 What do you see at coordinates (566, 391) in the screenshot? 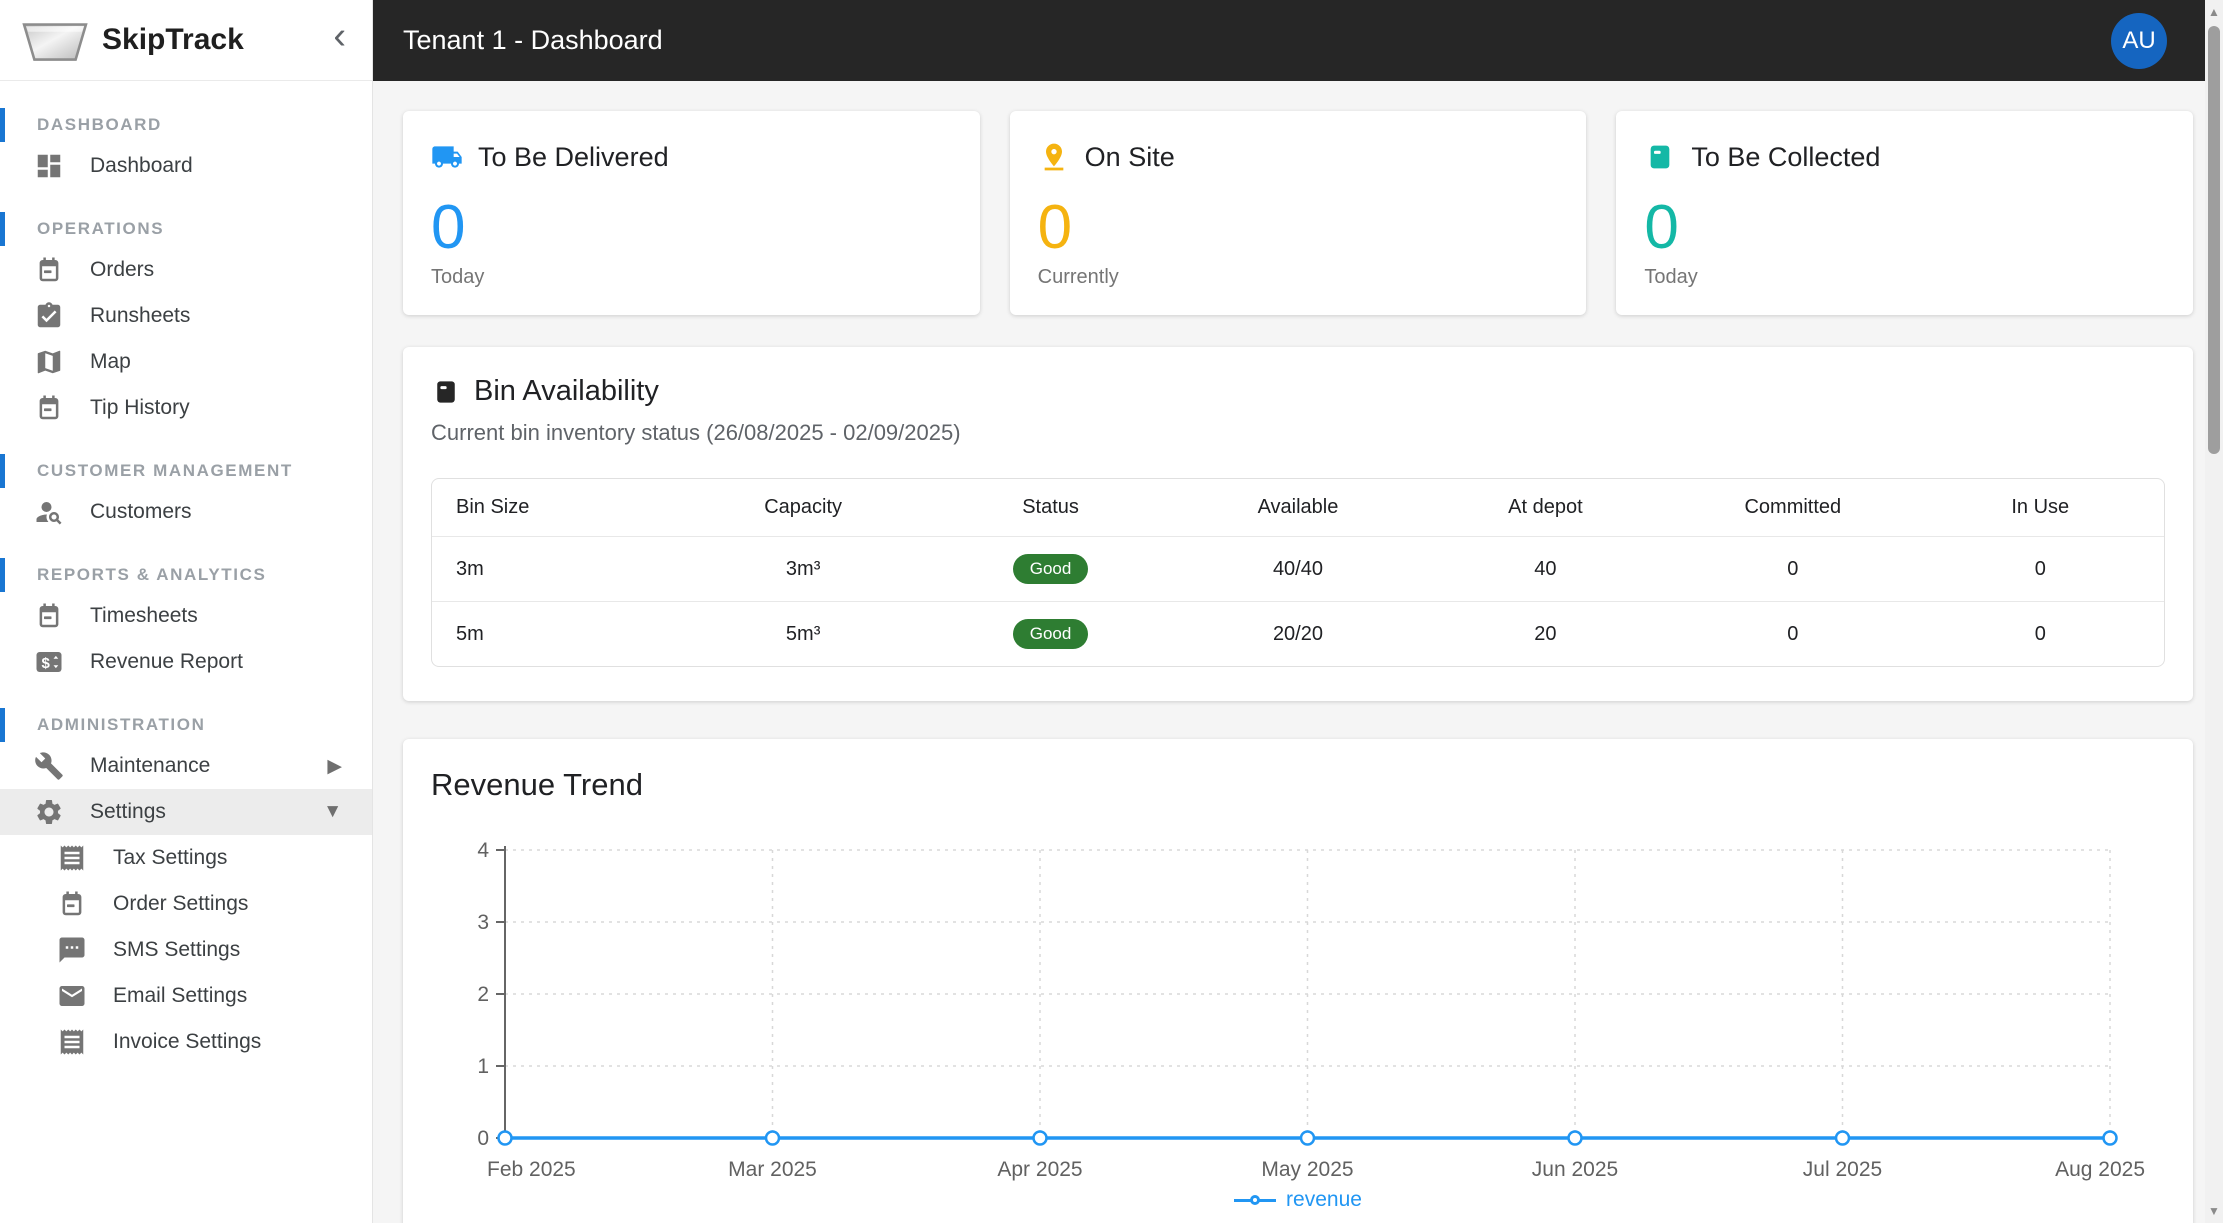
I see `bin-availability-title: Bin Availability` at bounding box center [566, 391].